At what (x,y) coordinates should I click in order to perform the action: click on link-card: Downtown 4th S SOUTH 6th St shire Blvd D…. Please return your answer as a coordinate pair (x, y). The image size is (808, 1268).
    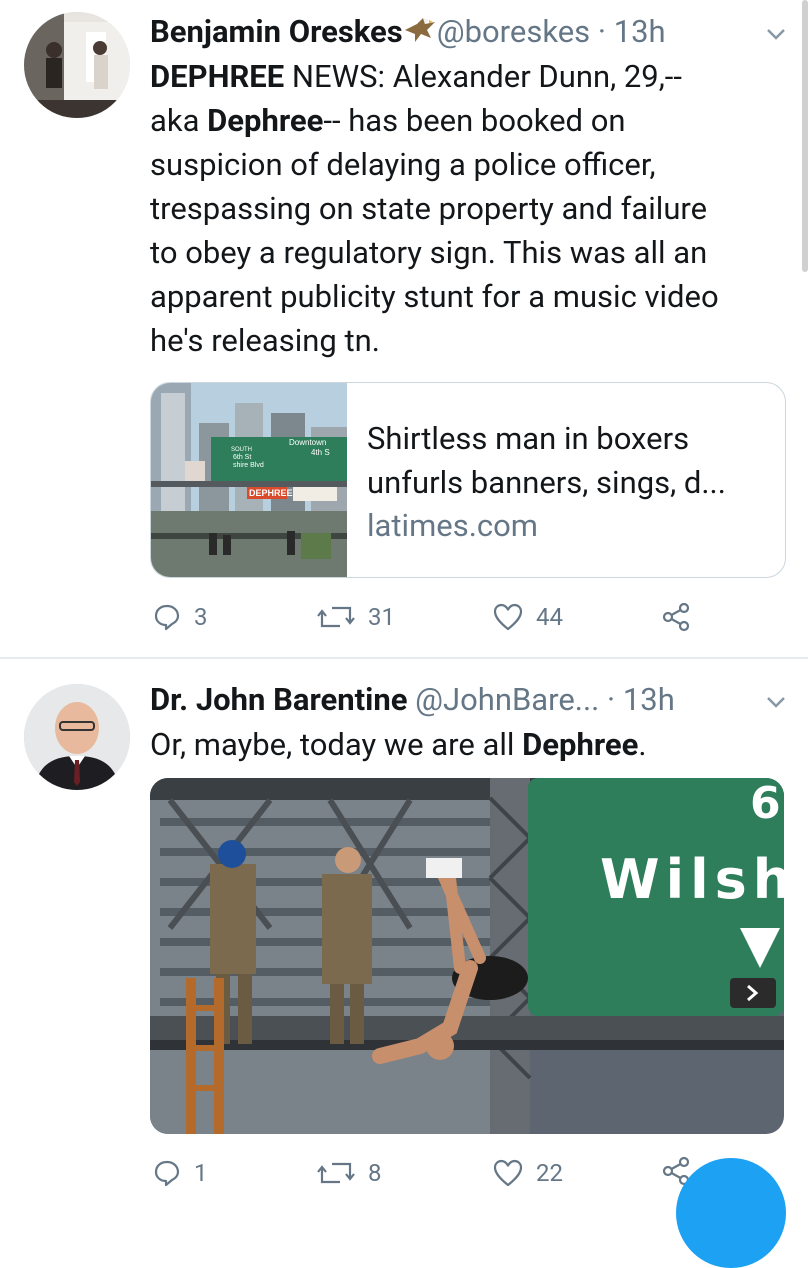
    Looking at the image, I should click on (468, 480).